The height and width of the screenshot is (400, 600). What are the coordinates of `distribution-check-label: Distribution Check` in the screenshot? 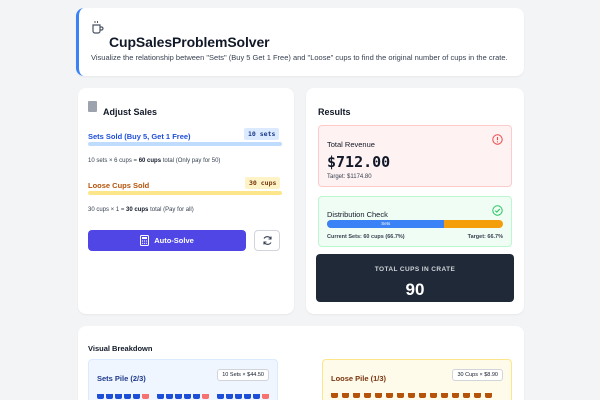 It's located at (357, 214).